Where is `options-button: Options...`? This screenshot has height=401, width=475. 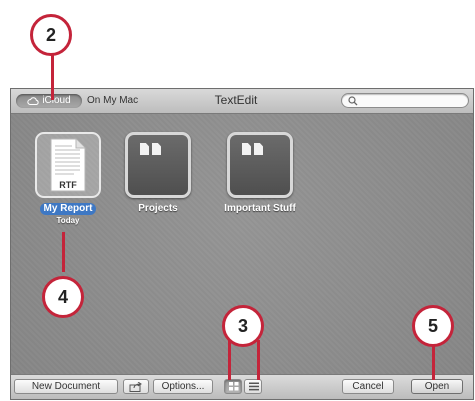 options-button: Options... is located at coordinates (183, 386).